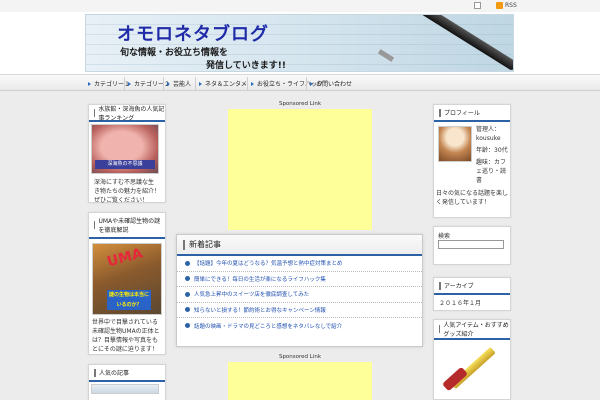 The width and height of the screenshot is (600, 400). I want to click on right-widget-goods: 人気アイテム・おすすめグッズ紹介, so click(472, 359).